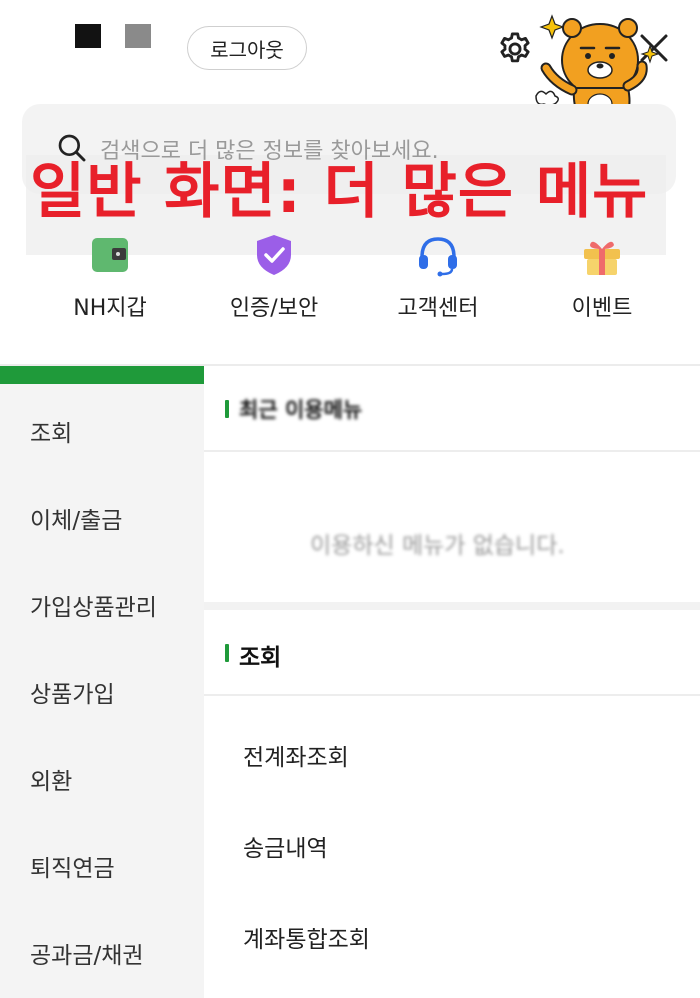 This screenshot has height=998, width=700. Describe the element at coordinates (102, 375) in the screenshot. I see `sidebar-active-indicator` at that location.